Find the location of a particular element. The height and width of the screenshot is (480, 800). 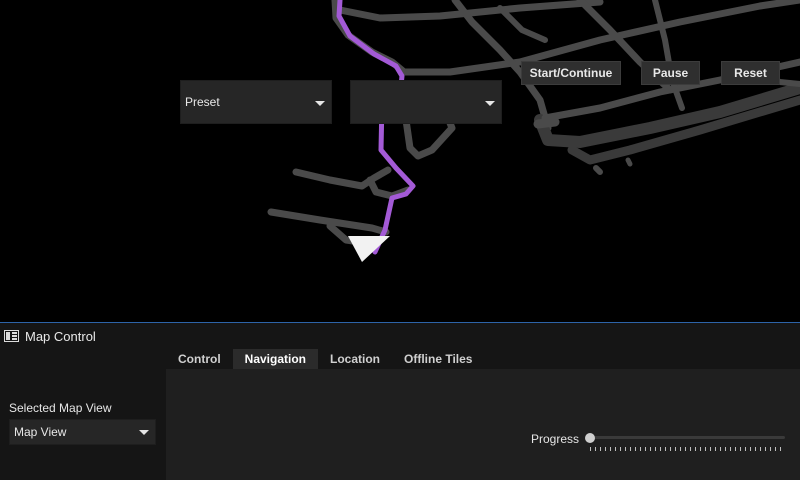

panel-title: Map Control is located at coordinates (60, 336).